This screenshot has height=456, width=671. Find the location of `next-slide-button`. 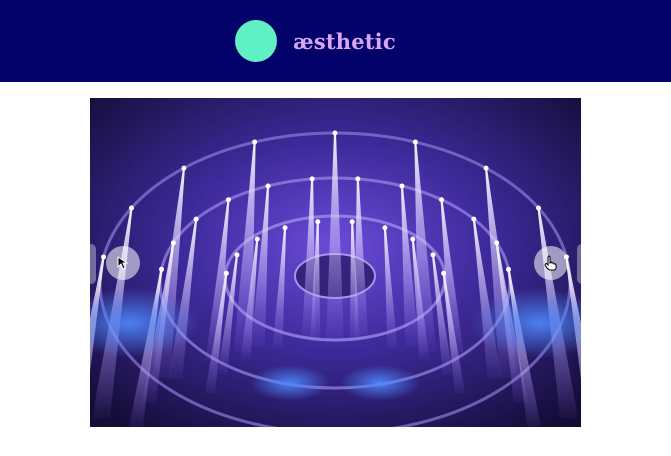

next-slide-button is located at coordinates (551, 263).